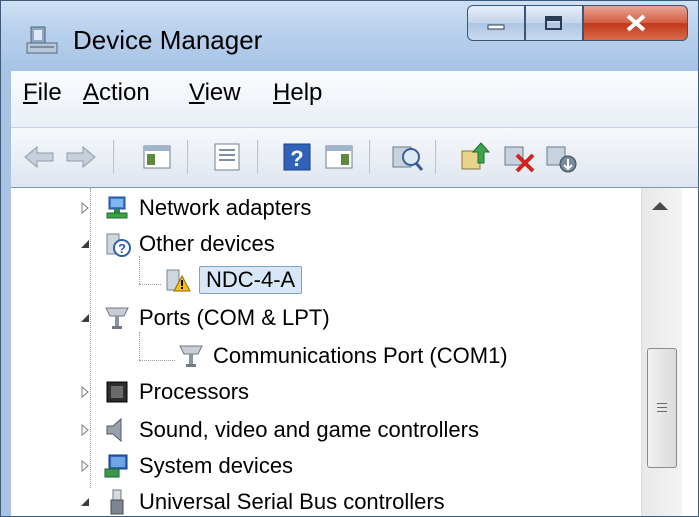  I want to click on tree-item-processors: Processors, so click(164, 392).